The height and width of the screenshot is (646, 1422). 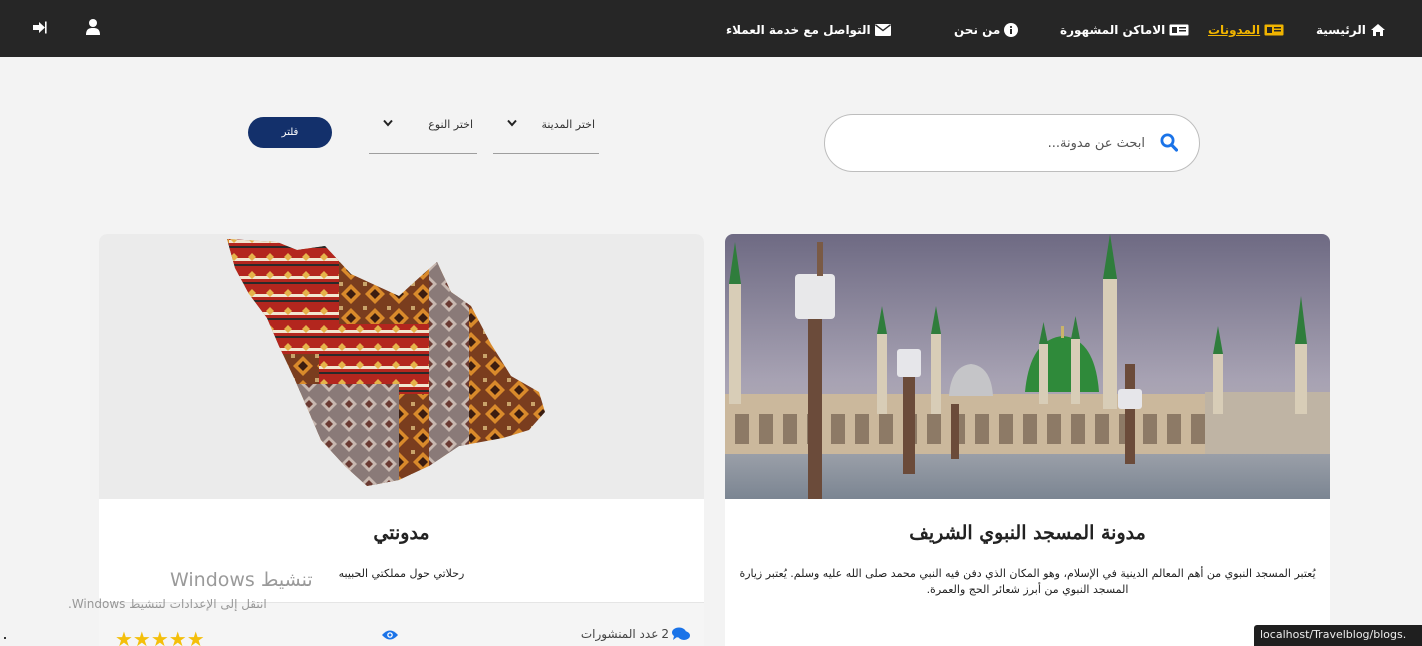 I want to click on type-select: اختر النوع, so click(x=423, y=131).